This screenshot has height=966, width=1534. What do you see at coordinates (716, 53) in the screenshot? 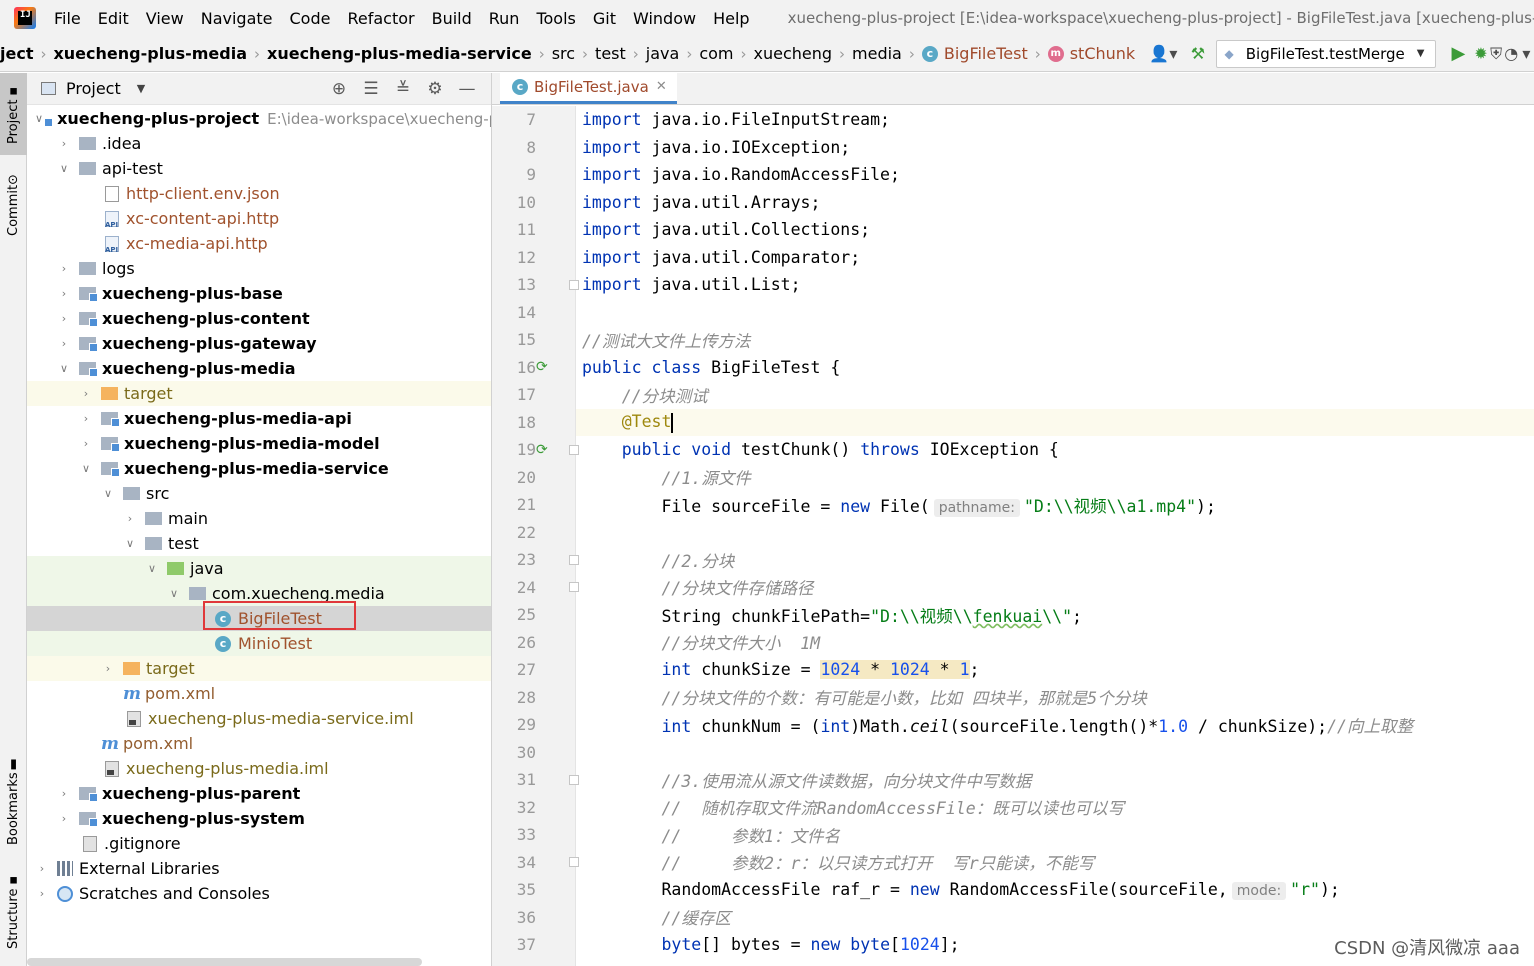
I see `breadcrumb-com: com` at bounding box center [716, 53].